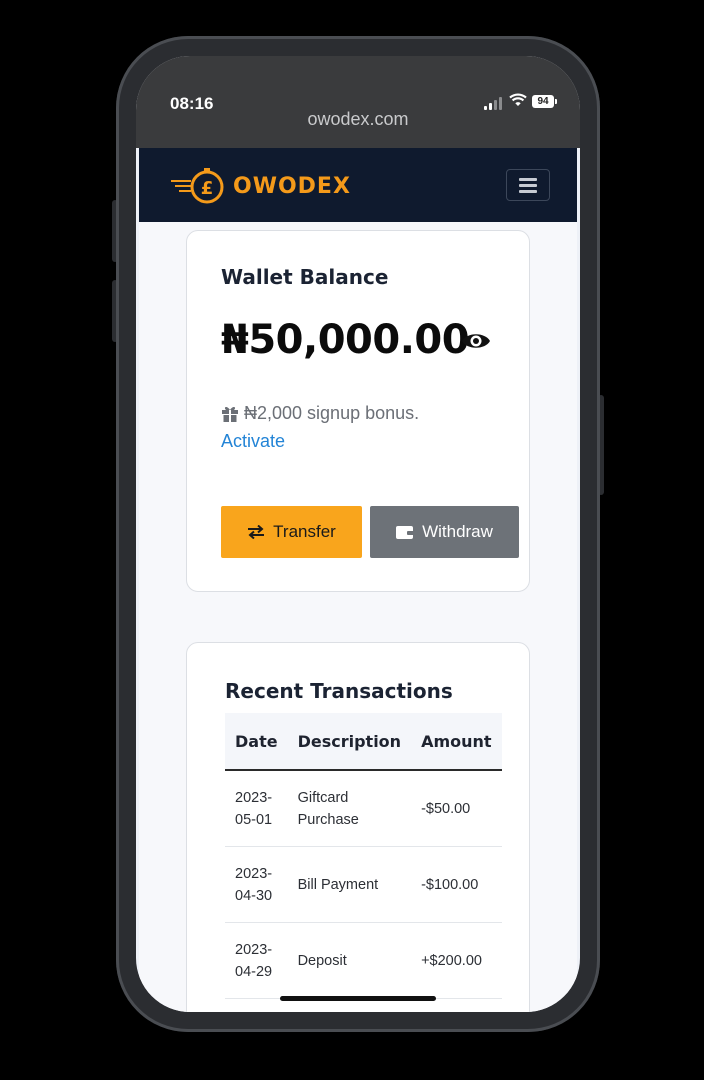  Describe the element at coordinates (305, 277) in the screenshot. I see `wallet-title: Wallet Balance` at that location.